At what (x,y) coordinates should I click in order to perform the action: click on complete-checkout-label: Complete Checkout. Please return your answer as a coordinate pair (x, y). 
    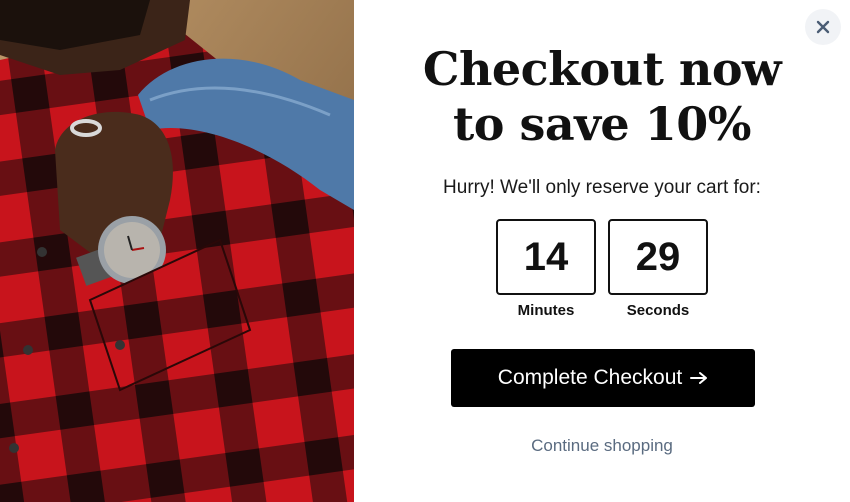
    Looking at the image, I should click on (590, 377).